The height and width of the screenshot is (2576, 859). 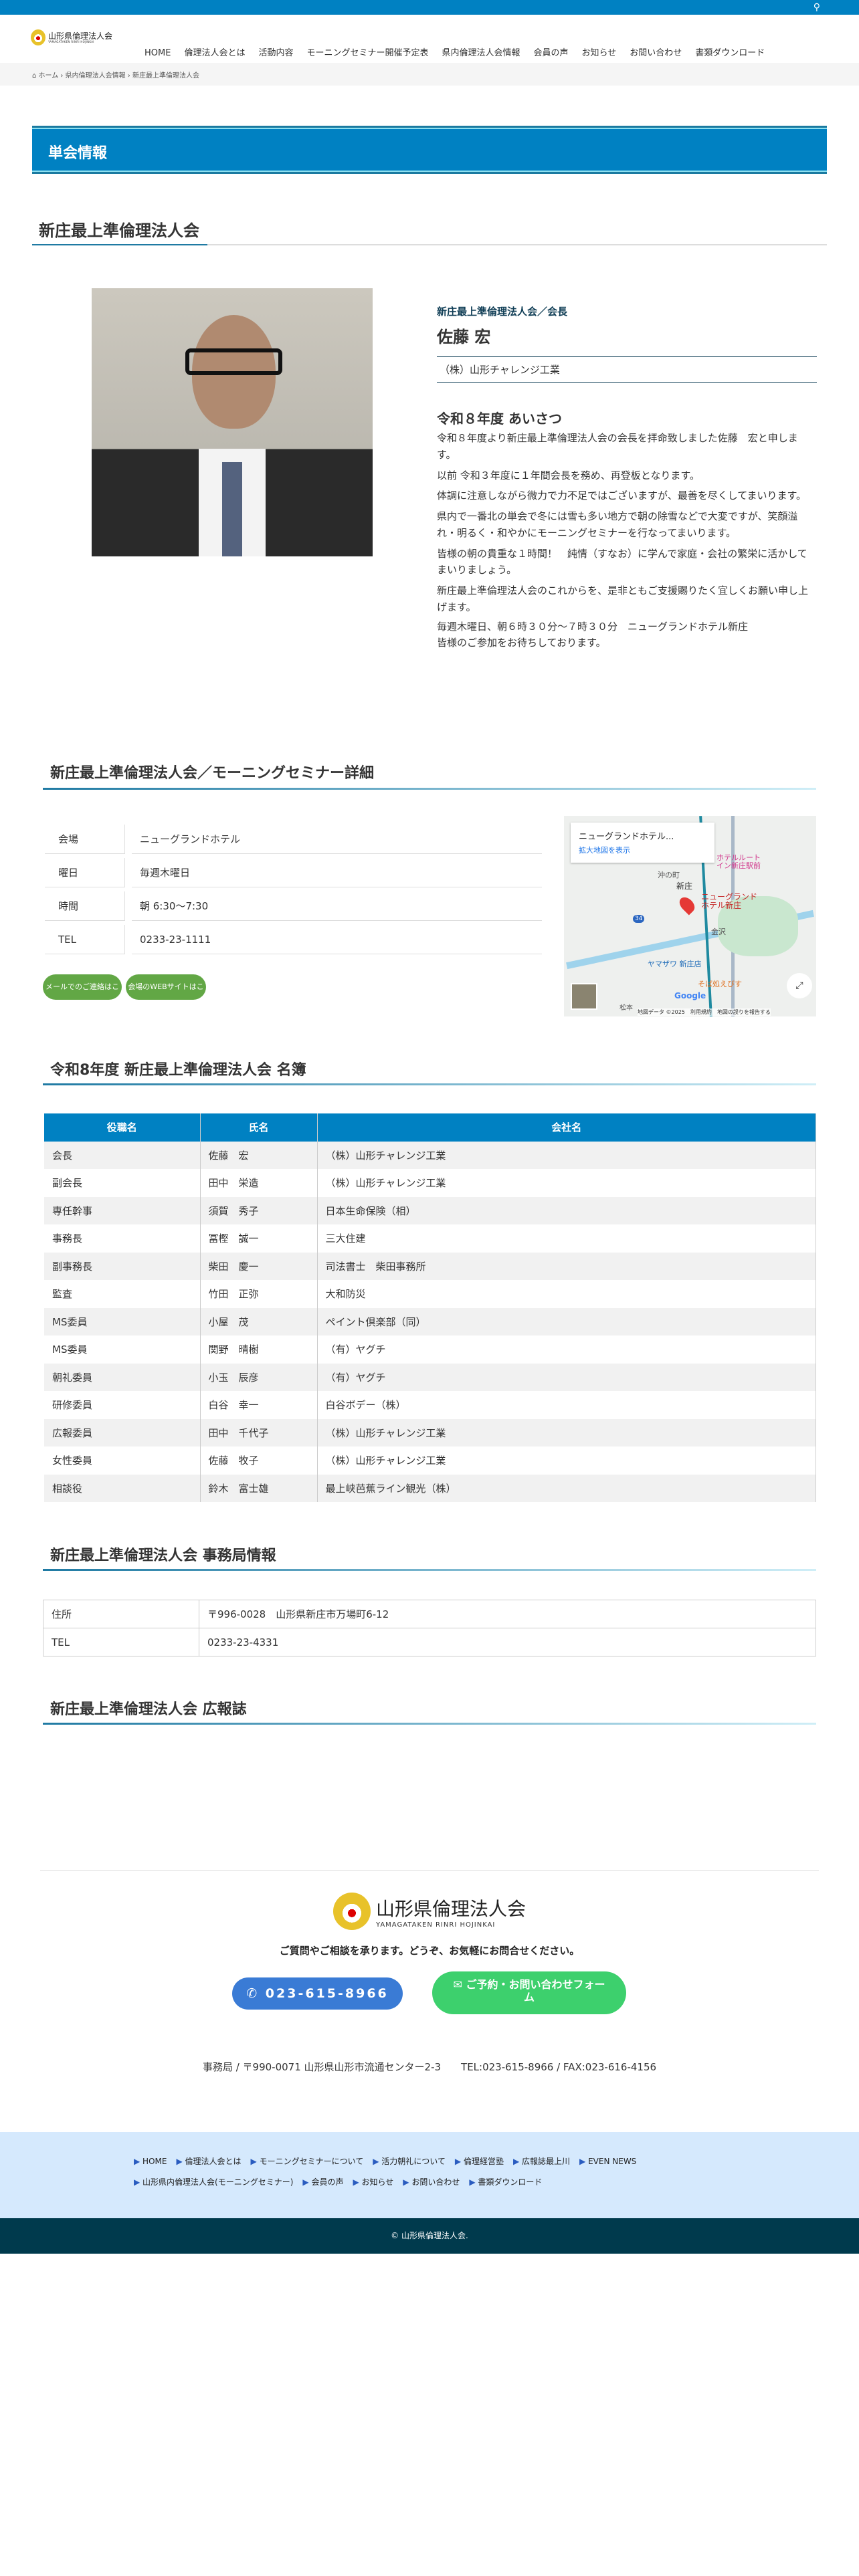 I want to click on cell-role: 広報委員, so click(x=122, y=1432).